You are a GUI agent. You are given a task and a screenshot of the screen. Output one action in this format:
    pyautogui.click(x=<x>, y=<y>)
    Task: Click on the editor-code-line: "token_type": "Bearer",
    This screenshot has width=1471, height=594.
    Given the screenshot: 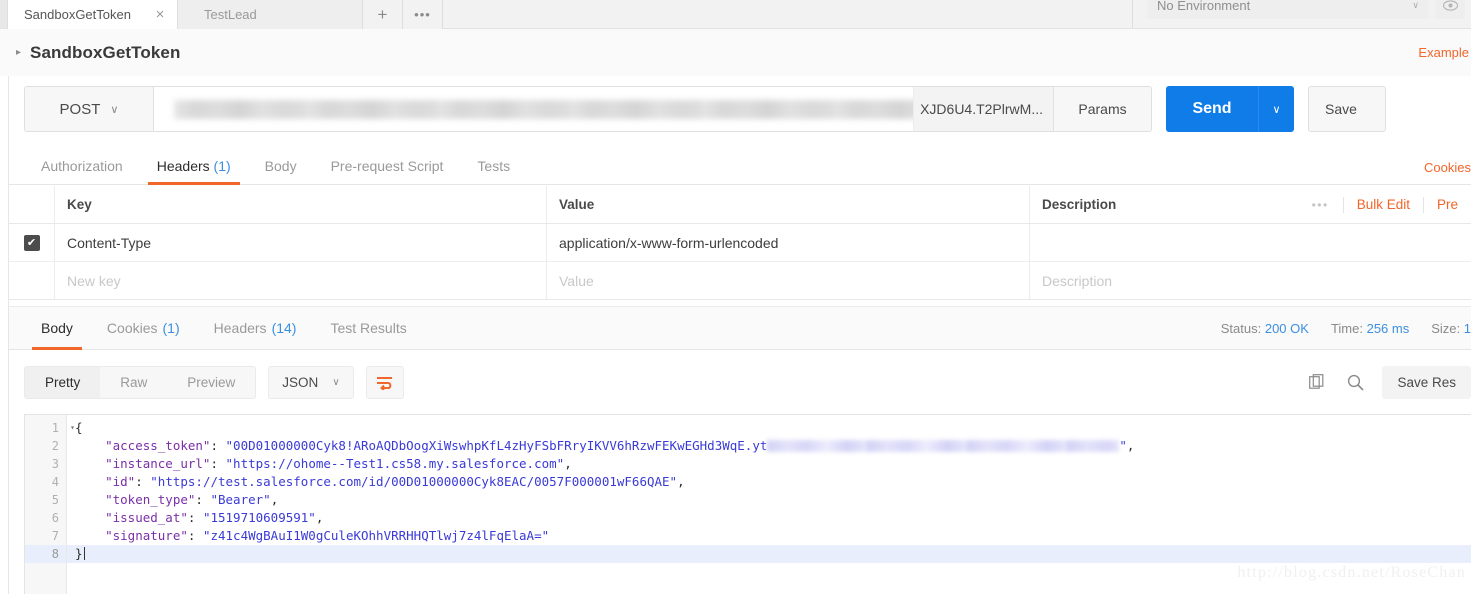 What is the action you would take?
    pyautogui.click(x=769, y=500)
    